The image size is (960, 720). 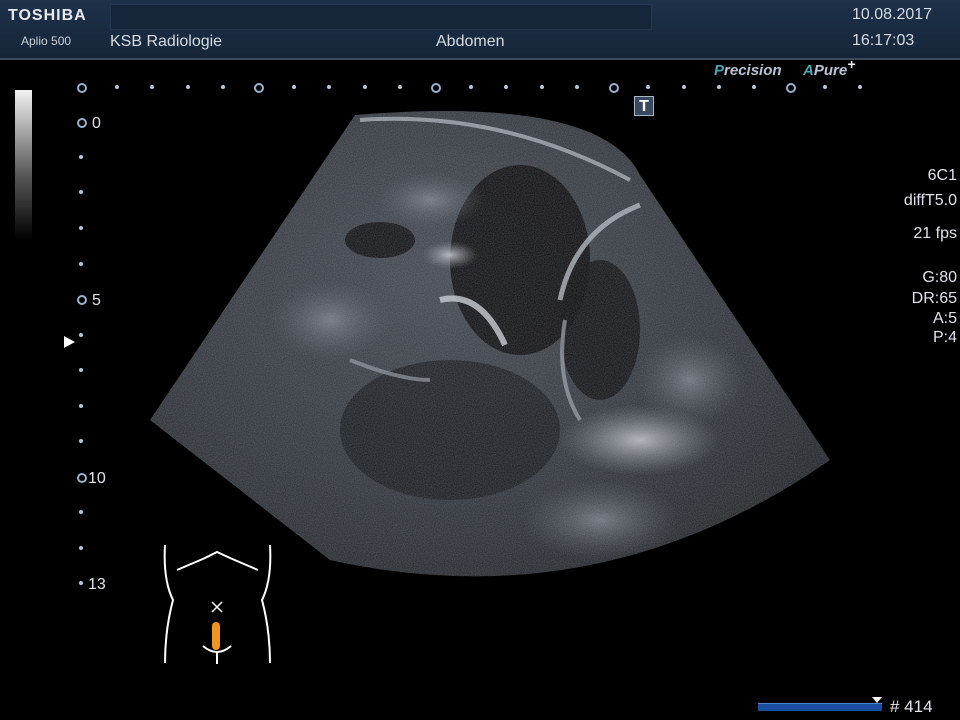 I want to click on apure-logo-plus: +, so click(x=851, y=64).